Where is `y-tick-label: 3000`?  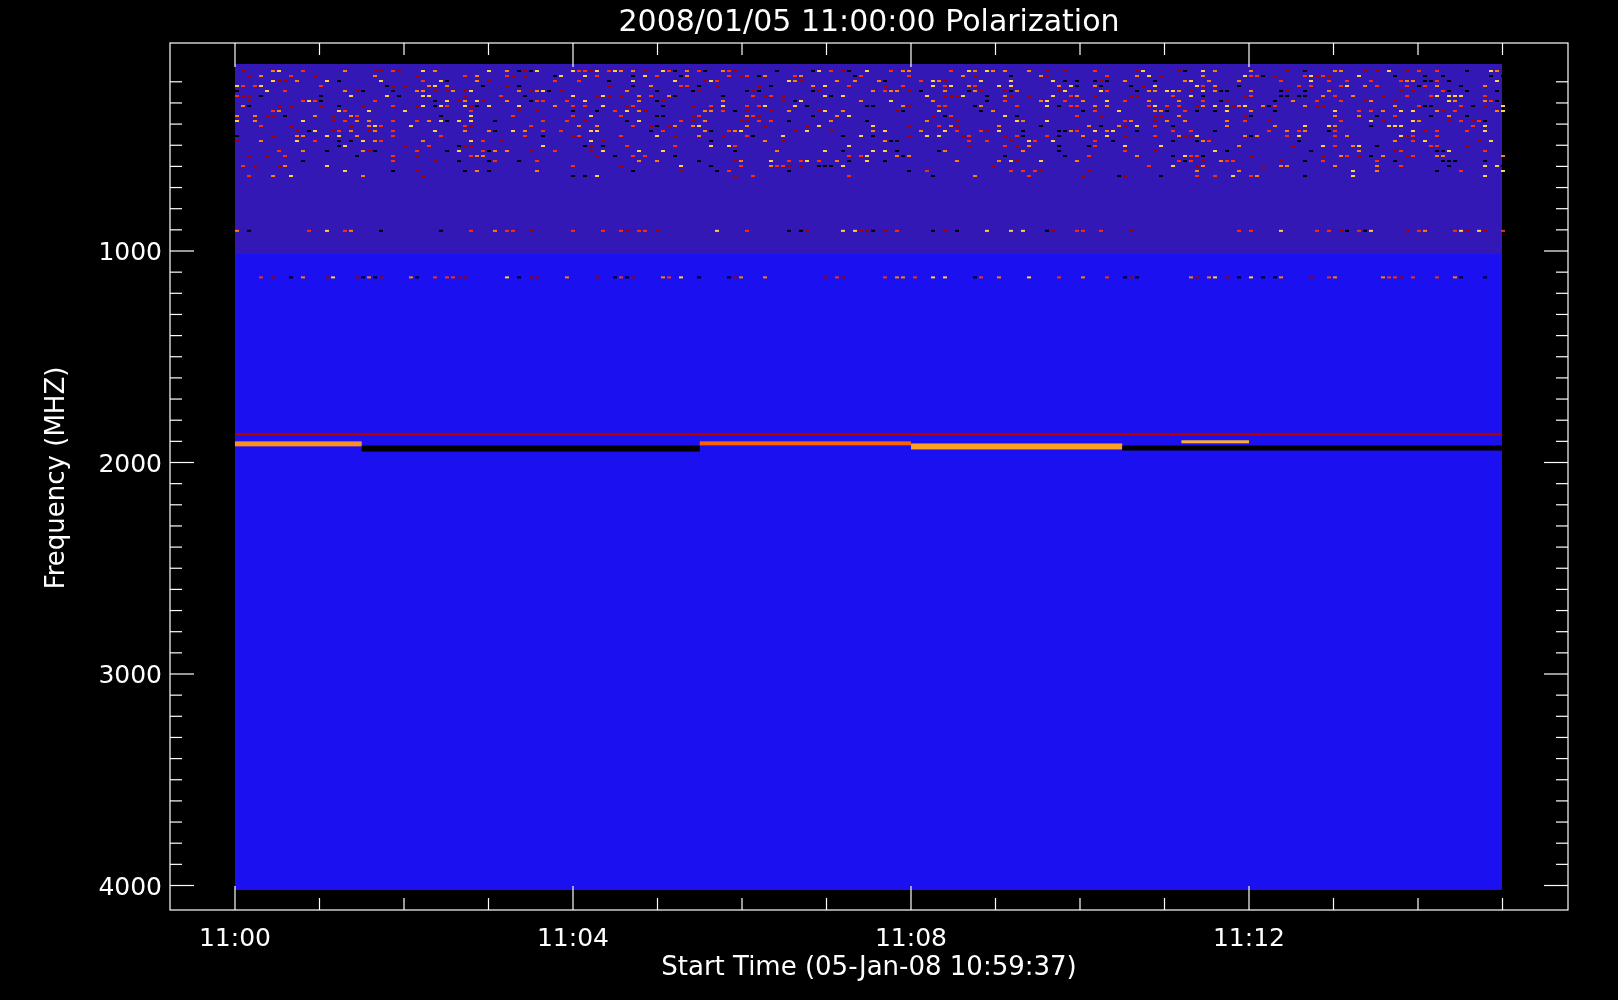 y-tick-label: 3000 is located at coordinates (130, 674).